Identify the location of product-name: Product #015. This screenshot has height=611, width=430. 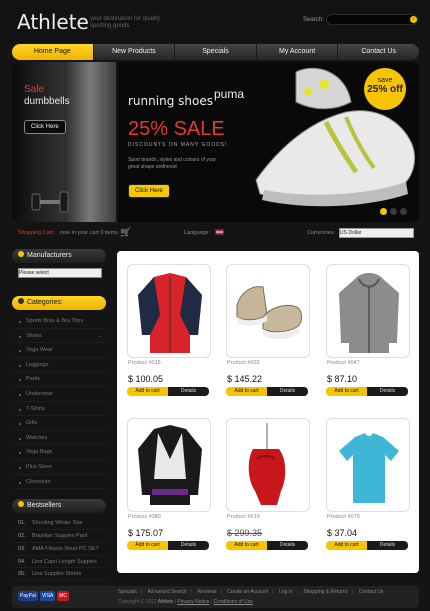
(171, 363).